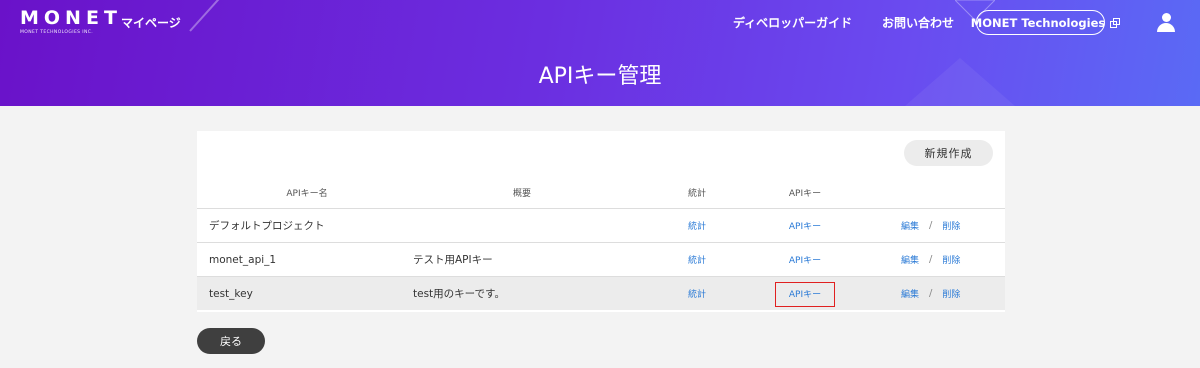  I want to click on logo-subtitle: MONET TECHNOLOGIES INC., so click(57, 32).